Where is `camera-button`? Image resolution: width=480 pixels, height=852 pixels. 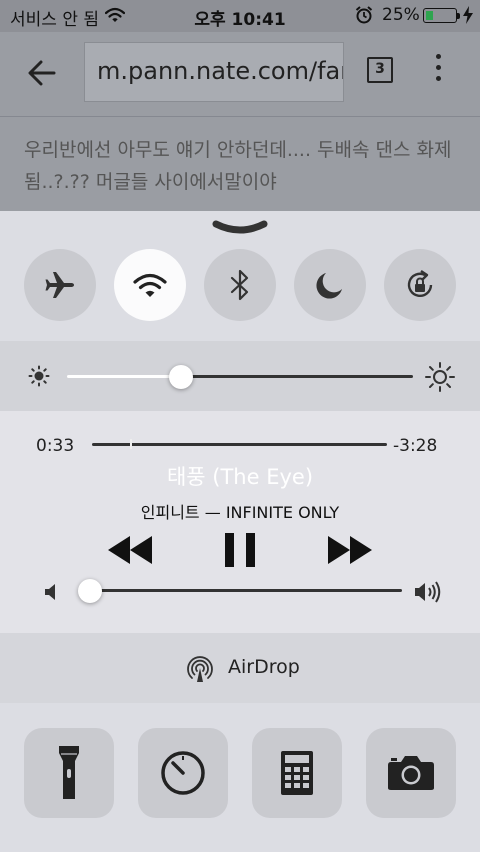 camera-button is located at coordinates (411, 773).